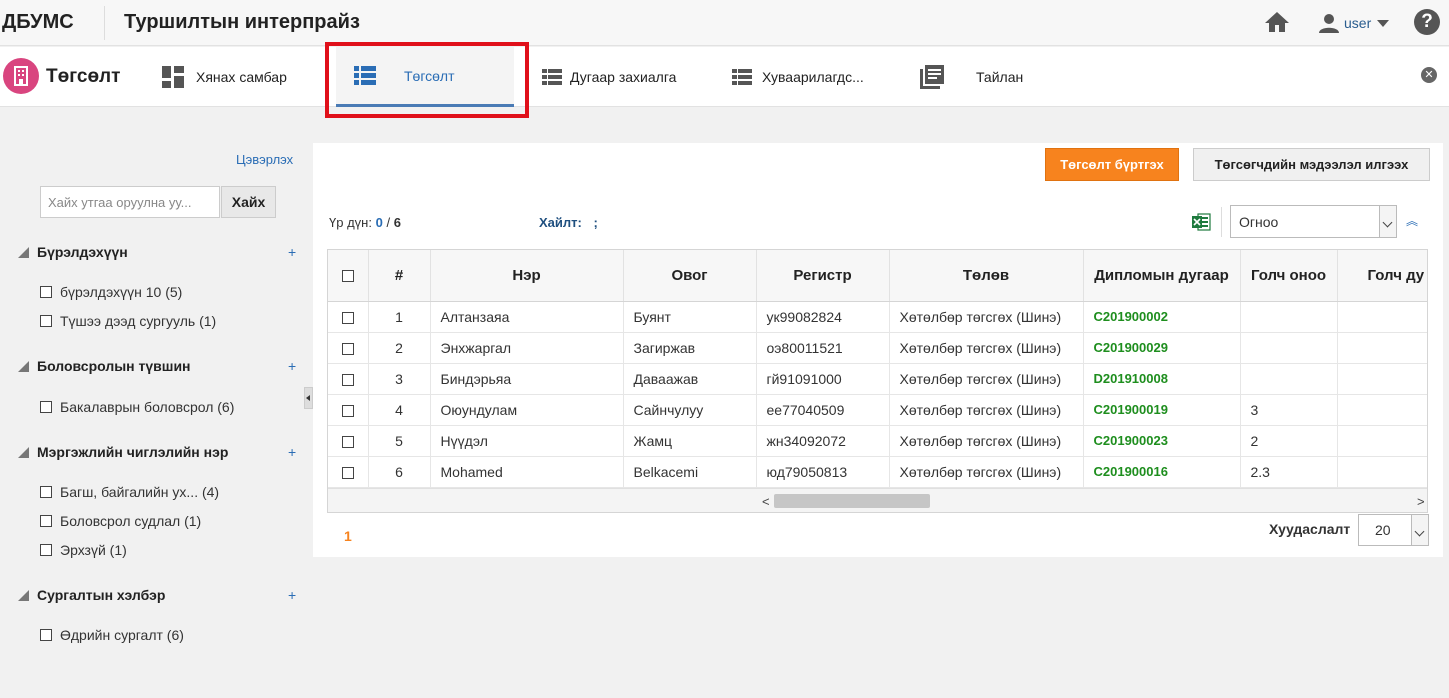 The height and width of the screenshot is (698, 1449). I want to click on page-size-select: 20, so click(1393, 530).